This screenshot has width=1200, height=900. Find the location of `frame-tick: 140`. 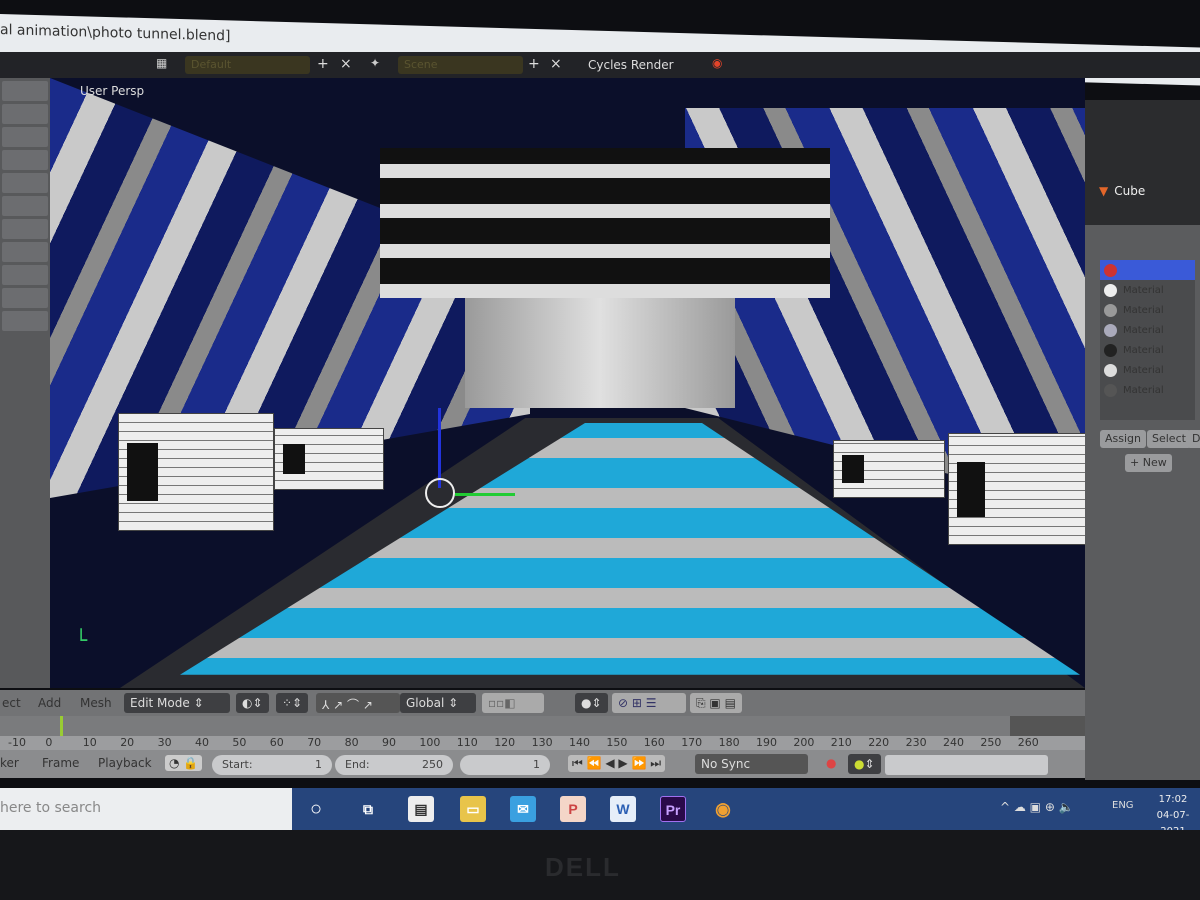

frame-tick: 140 is located at coordinates (579, 742).